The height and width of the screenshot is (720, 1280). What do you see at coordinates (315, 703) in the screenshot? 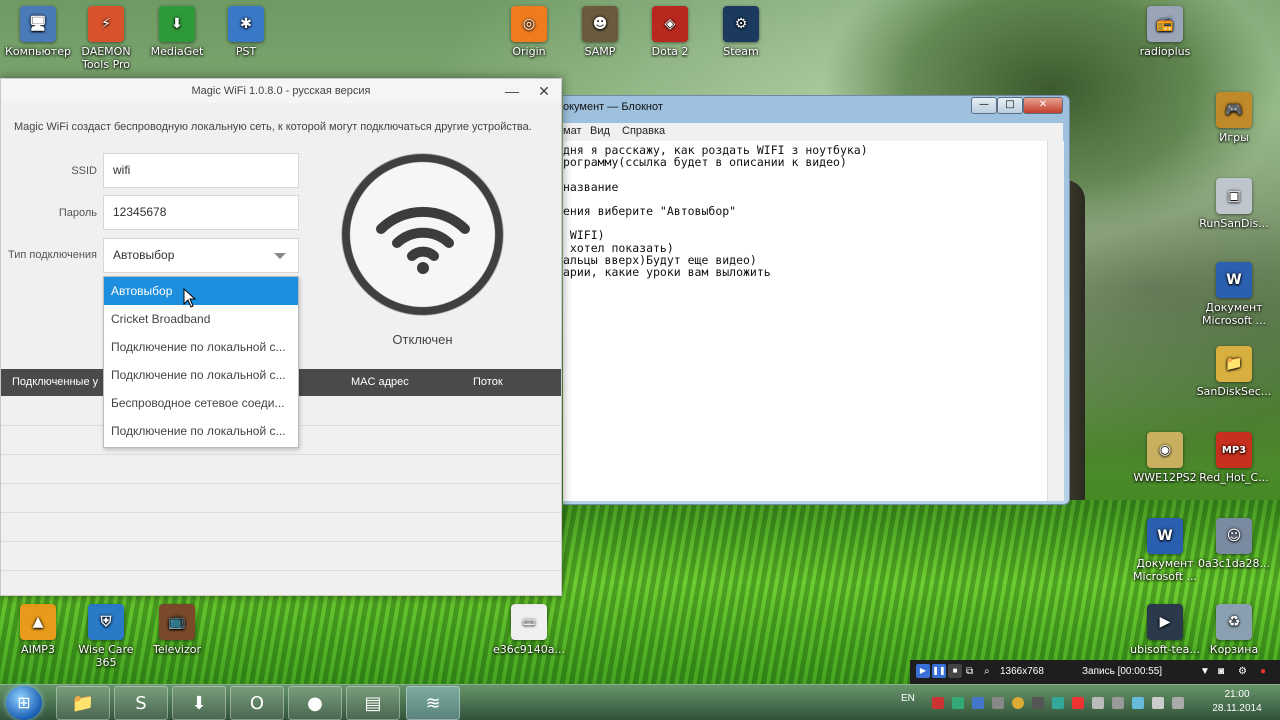
I see `taskbar-button: ●` at bounding box center [315, 703].